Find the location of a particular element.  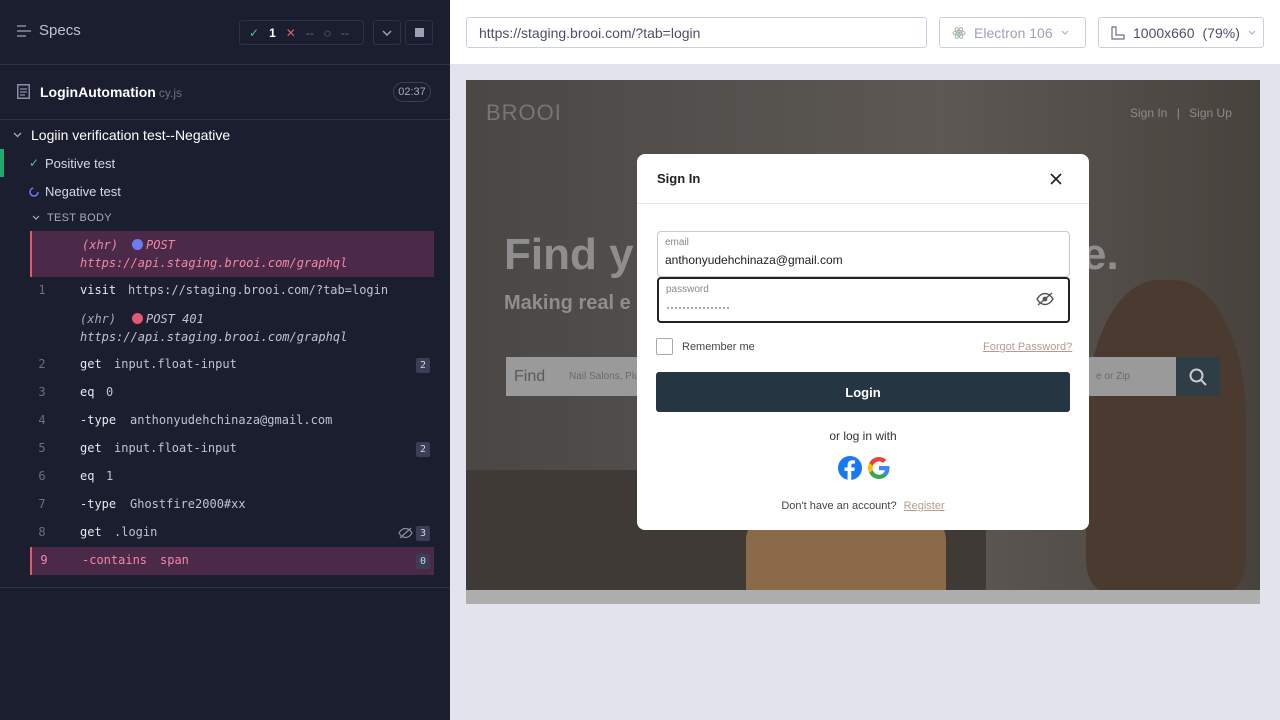

spec-file-name: LoginAutomation cy.js is located at coordinates (111, 92).